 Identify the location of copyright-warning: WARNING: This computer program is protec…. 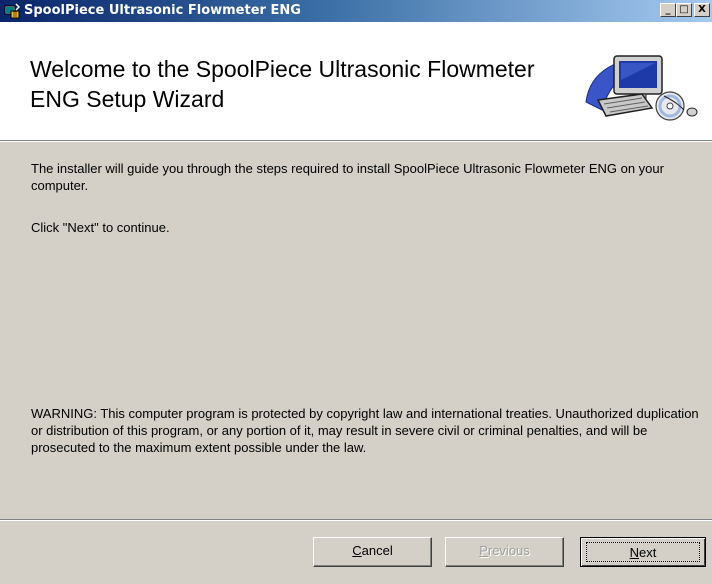
(365, 430).